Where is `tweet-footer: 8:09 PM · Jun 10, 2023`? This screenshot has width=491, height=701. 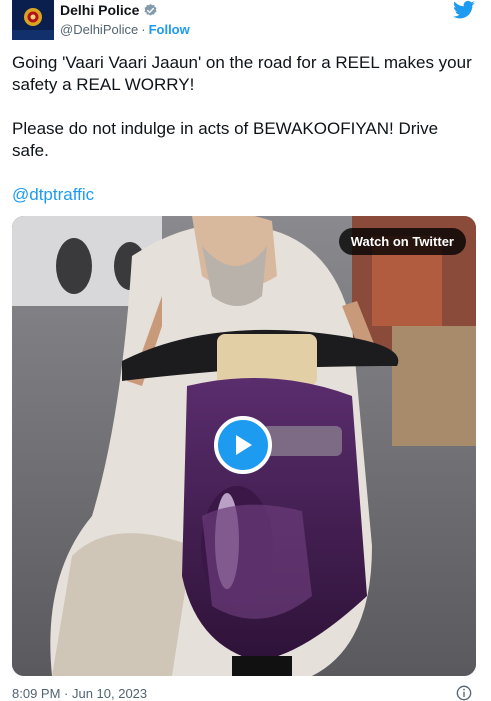 tweet-footer: 8:09 PM · Jun 10, 2023 is located at coordinates (245, 693).